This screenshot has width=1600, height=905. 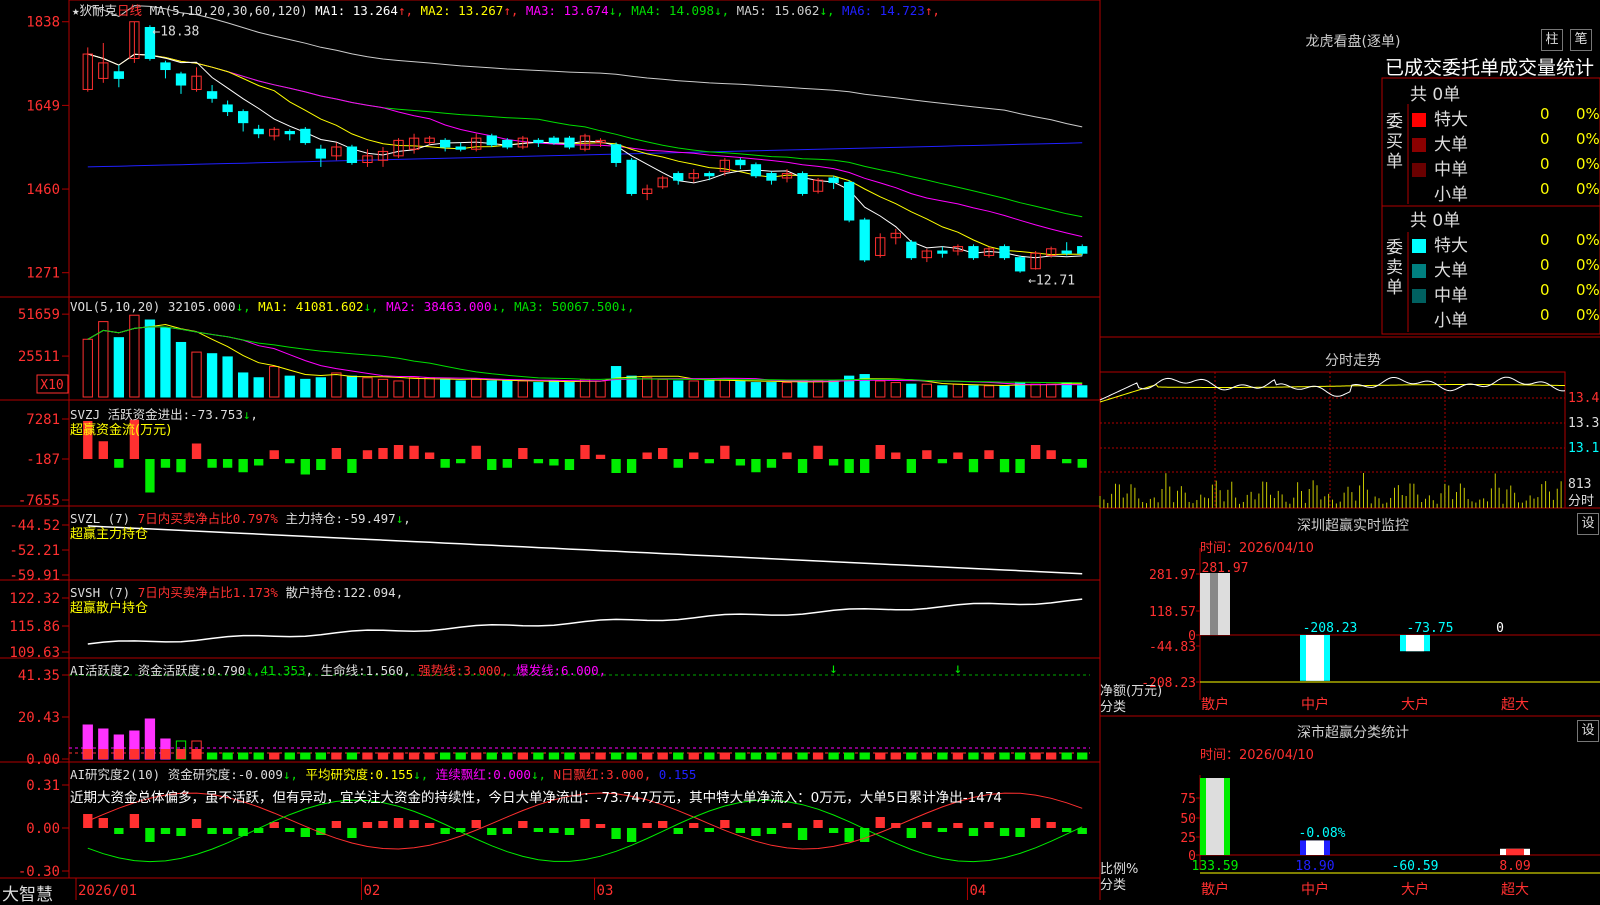 What do you see at coordinates (1172, 647) in the screenshot?
I see `monitor-ytick-label: -44.83` at bounding box center [1172, 647].